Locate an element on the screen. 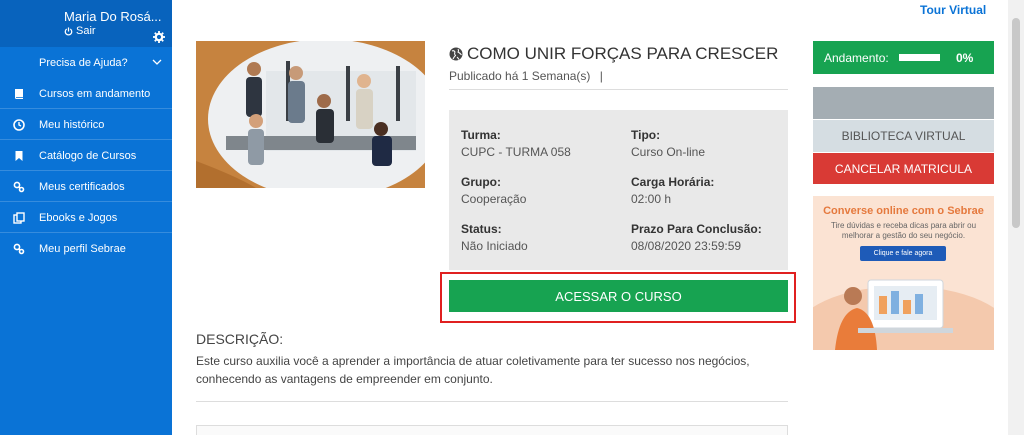 The image size is (1024, 435). help-menu: Precisa de Ajuda? is located at coordinates (86, 63).